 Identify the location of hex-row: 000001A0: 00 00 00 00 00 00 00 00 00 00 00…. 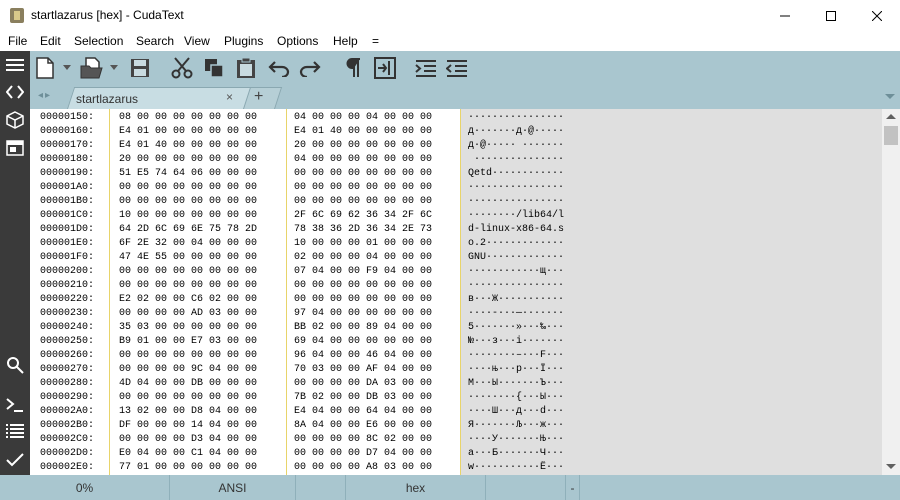
(456, 188).